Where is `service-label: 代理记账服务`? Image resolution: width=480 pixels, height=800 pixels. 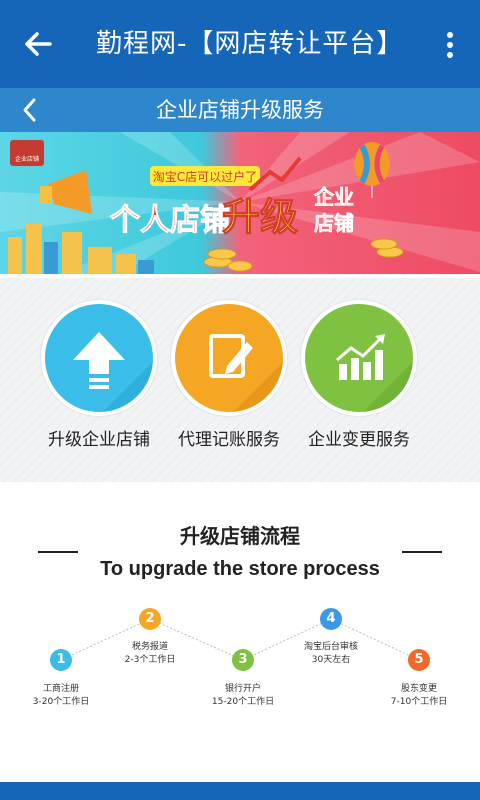 service-label: 代理记账服务 is located at coordinates (229, 440).